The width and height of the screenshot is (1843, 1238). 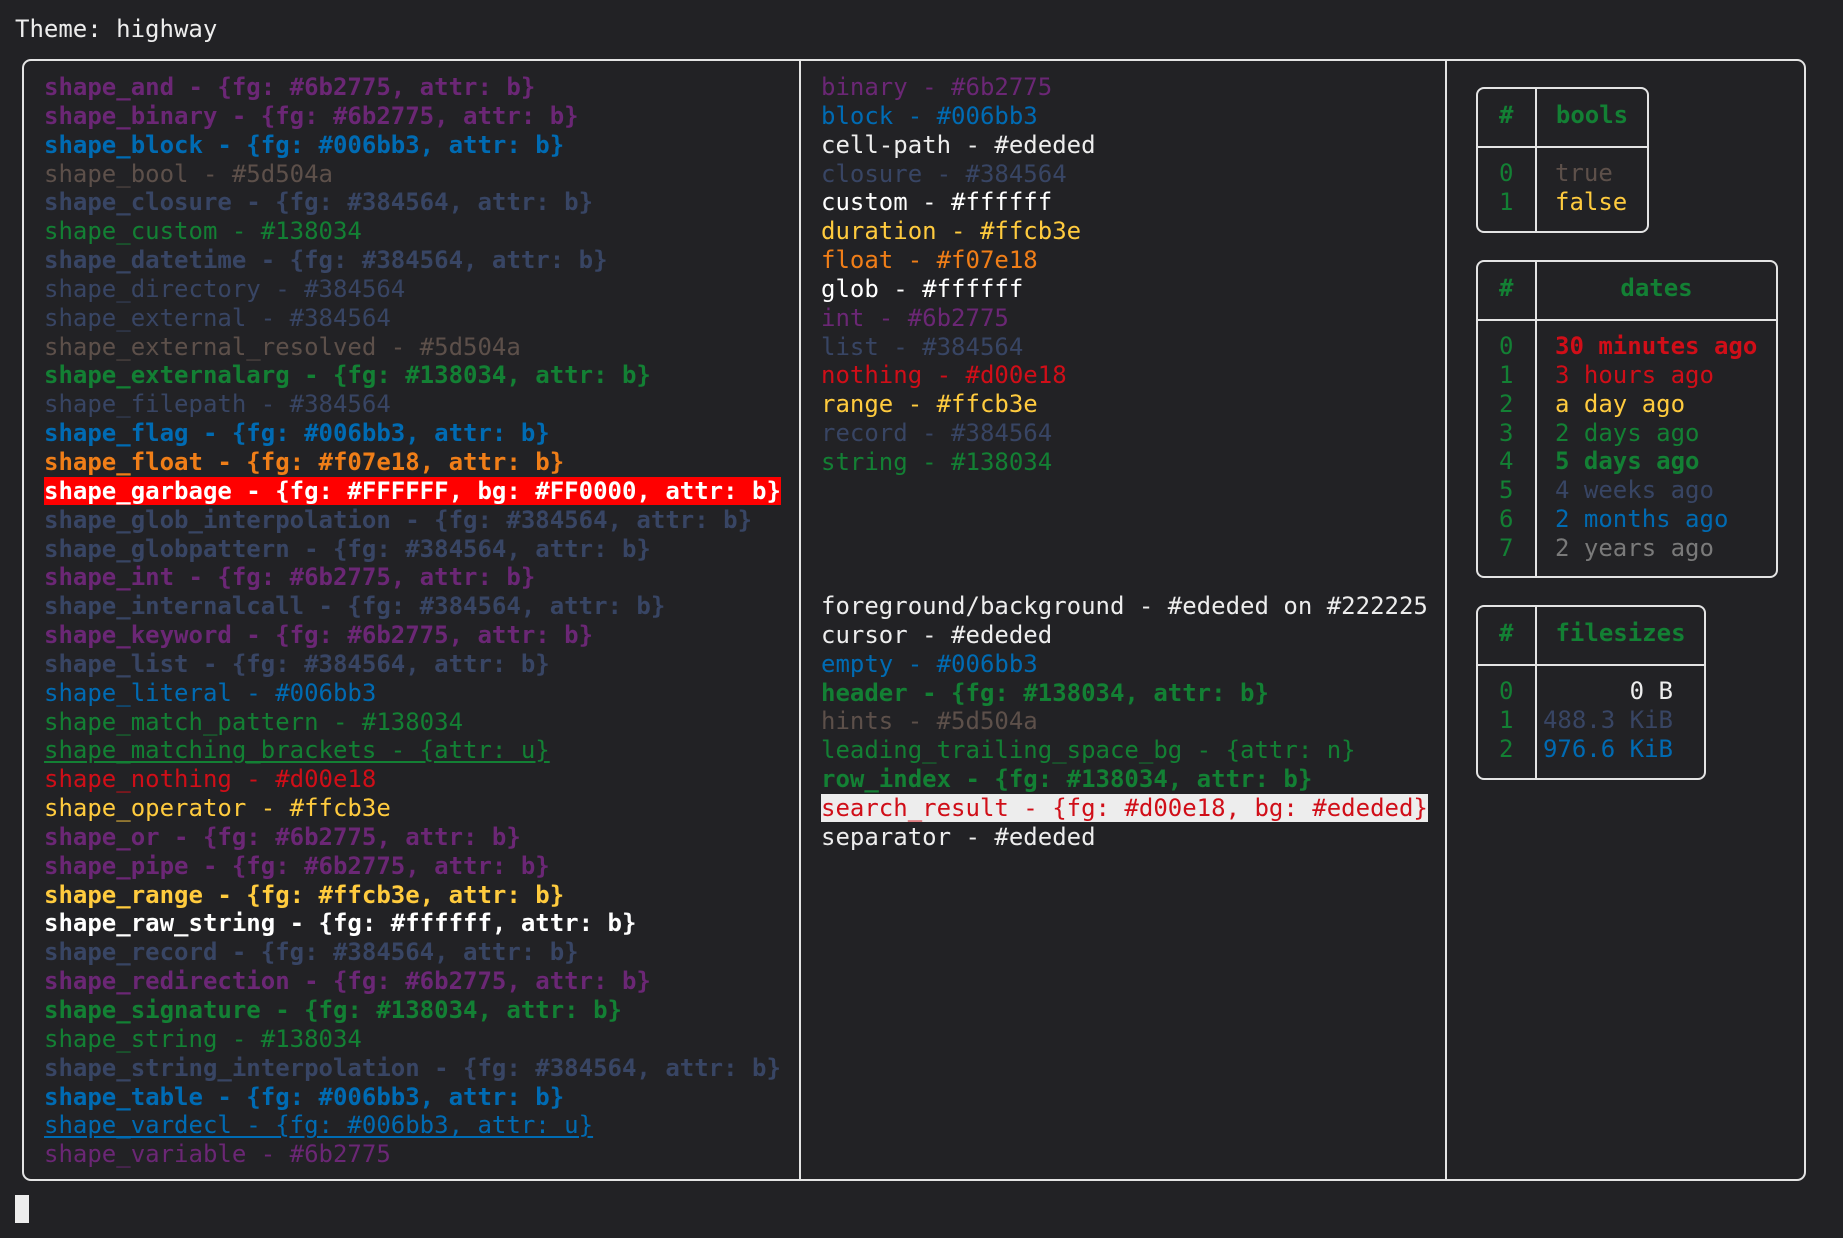 I want to click on shapes-entry-text: shape_and - {fg: #6b2775, attr: b}, so click(x=290, y=87).